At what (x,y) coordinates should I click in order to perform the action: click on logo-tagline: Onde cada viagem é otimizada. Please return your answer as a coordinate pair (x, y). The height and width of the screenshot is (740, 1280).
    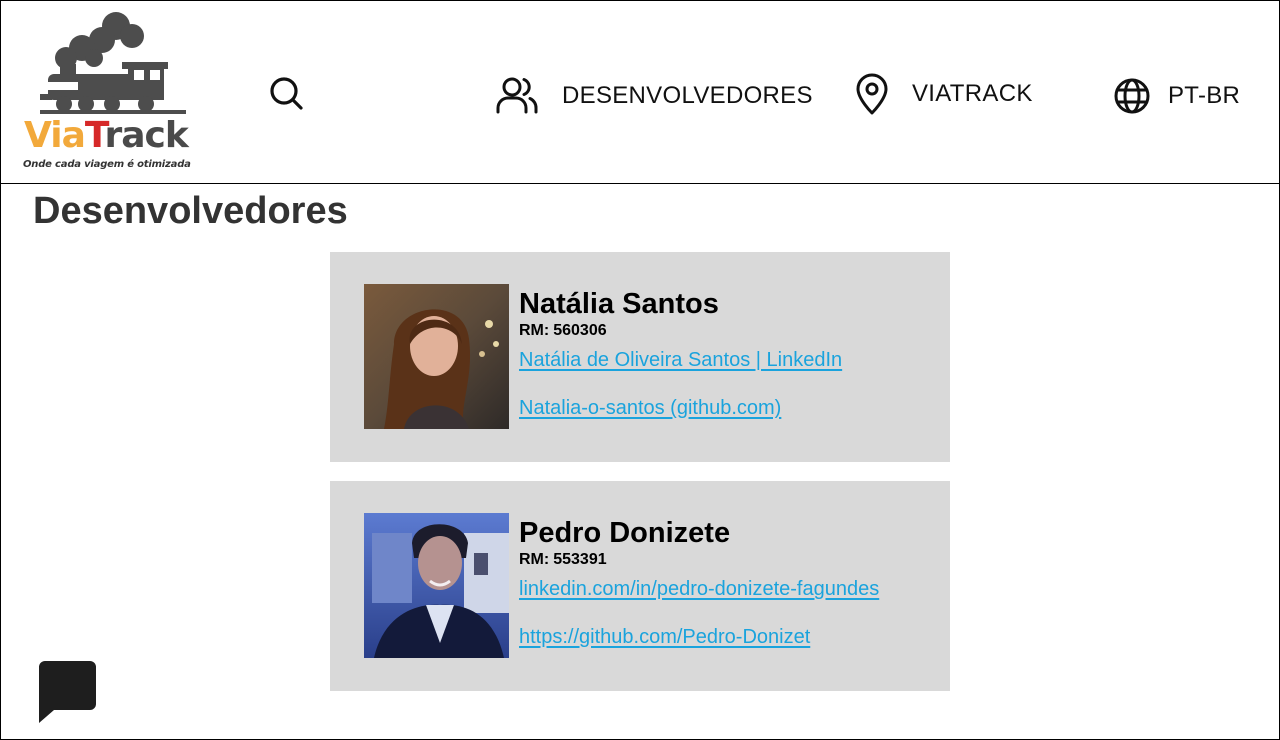
    Looking at the image, I should click on (107, 164).